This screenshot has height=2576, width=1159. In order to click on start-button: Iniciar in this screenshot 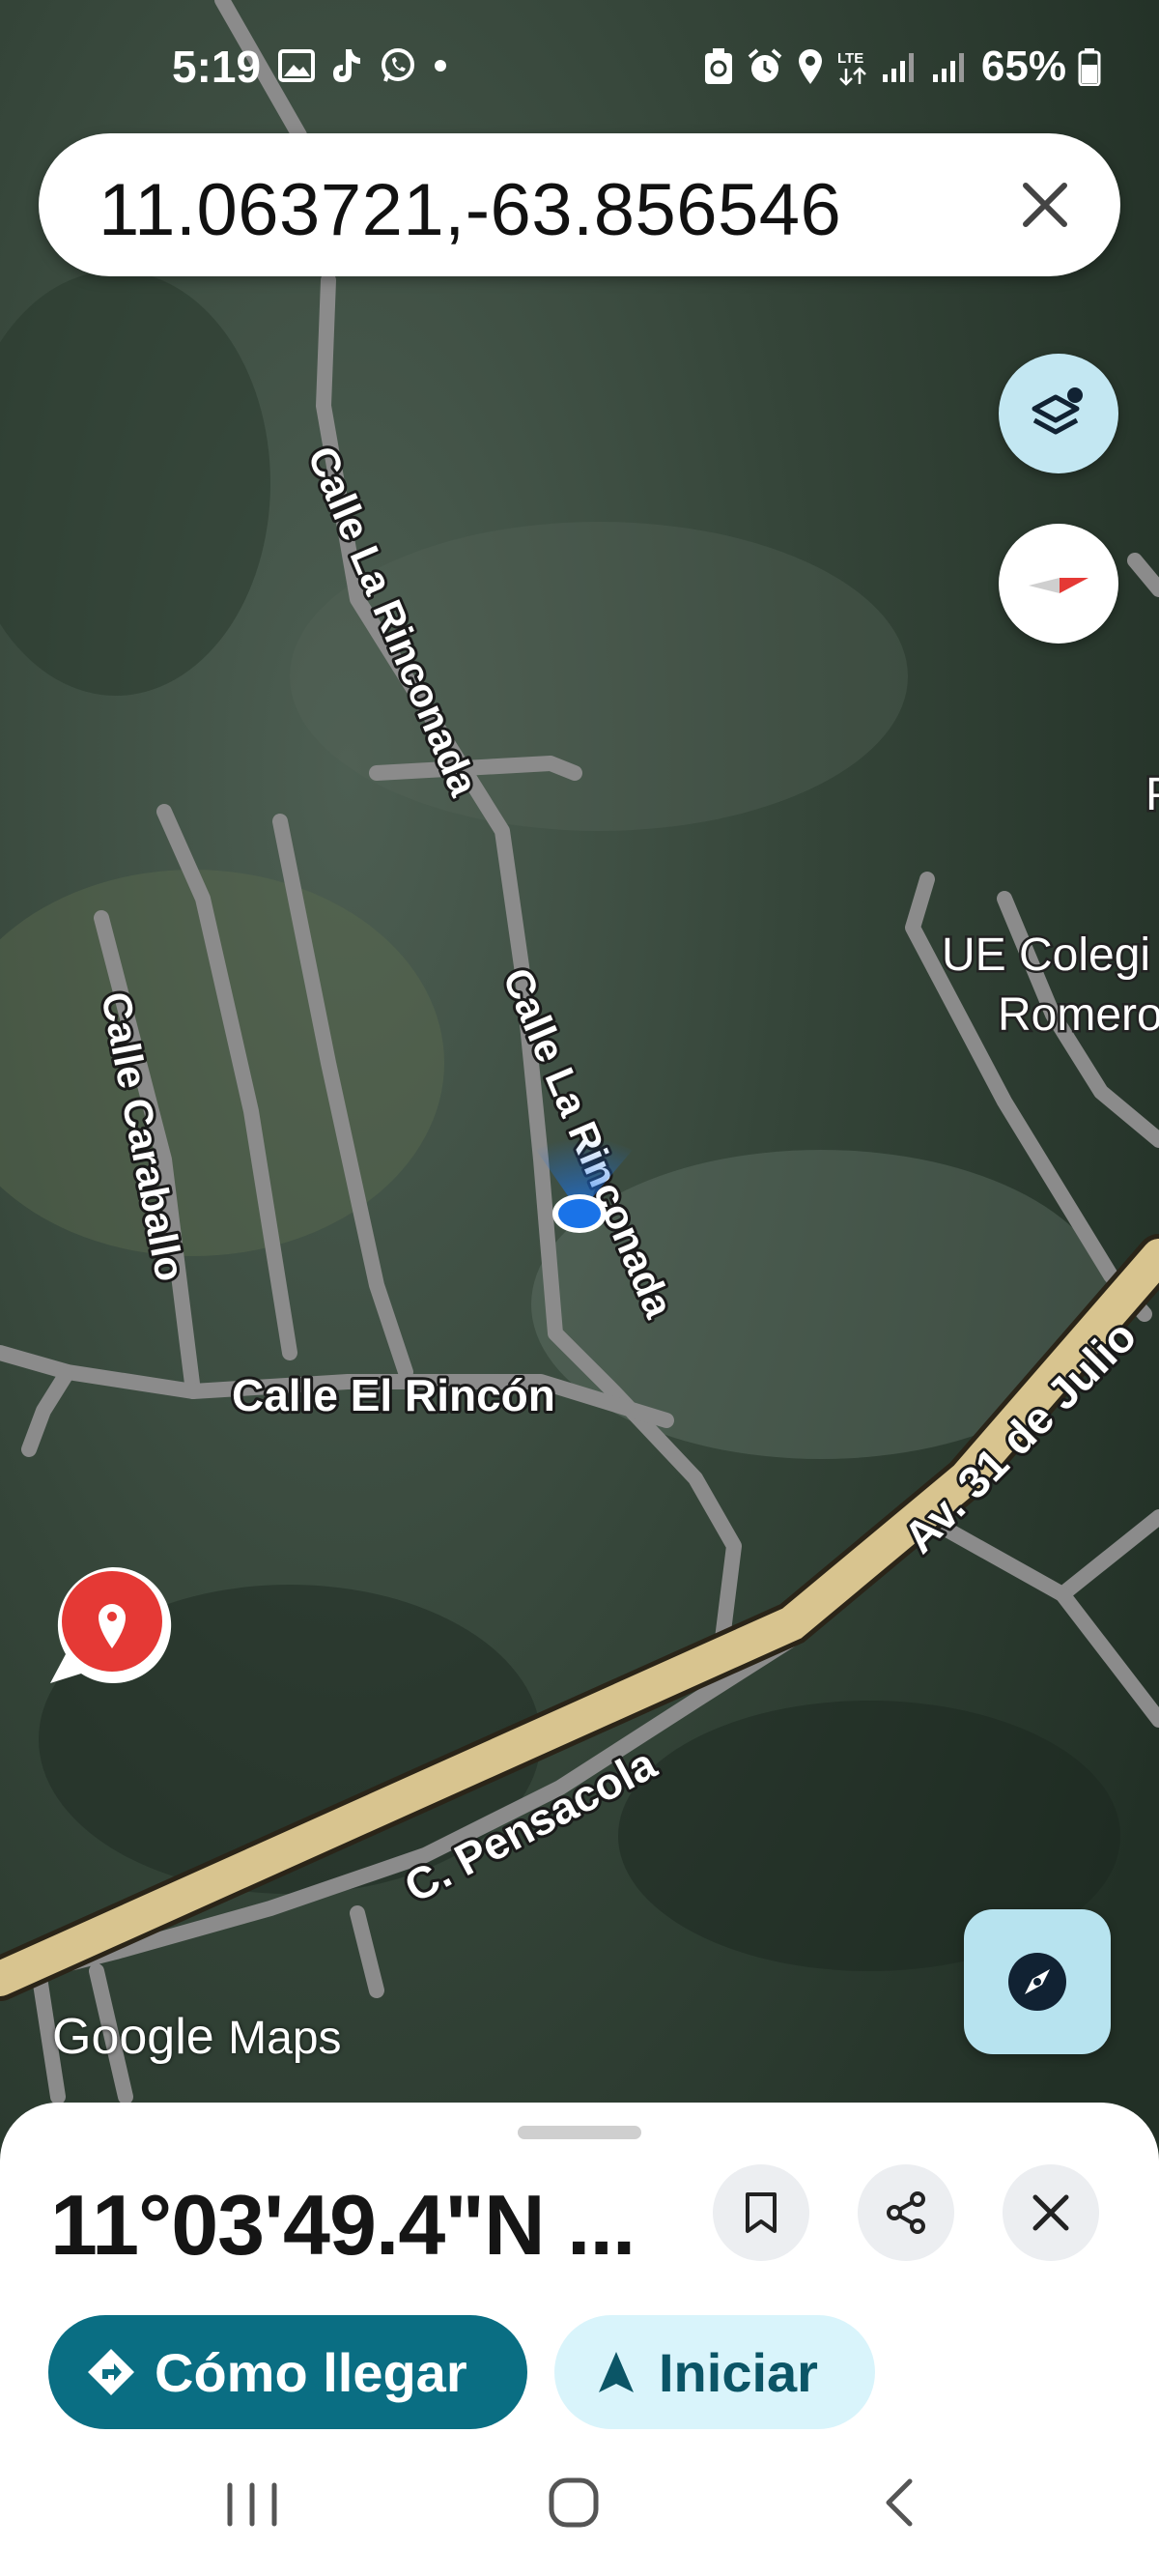, I will do `click(714, 2372)`.